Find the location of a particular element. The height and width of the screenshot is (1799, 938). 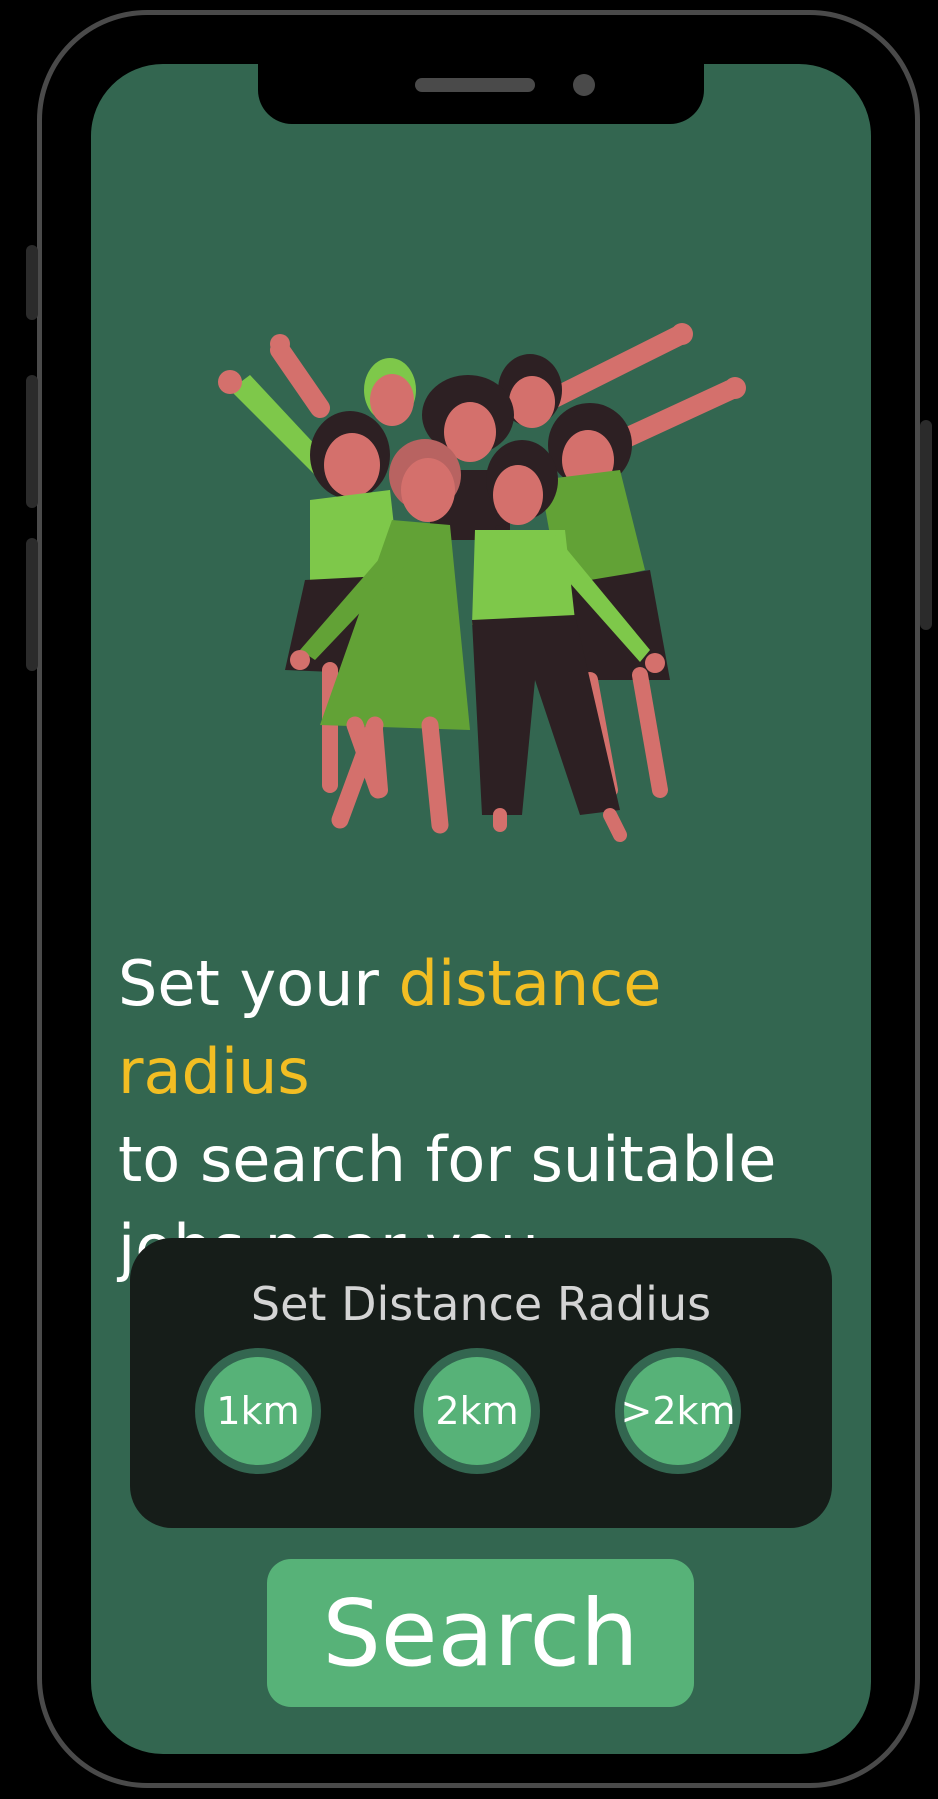

phone-volume-up-button is located at coordinates (32, 441).